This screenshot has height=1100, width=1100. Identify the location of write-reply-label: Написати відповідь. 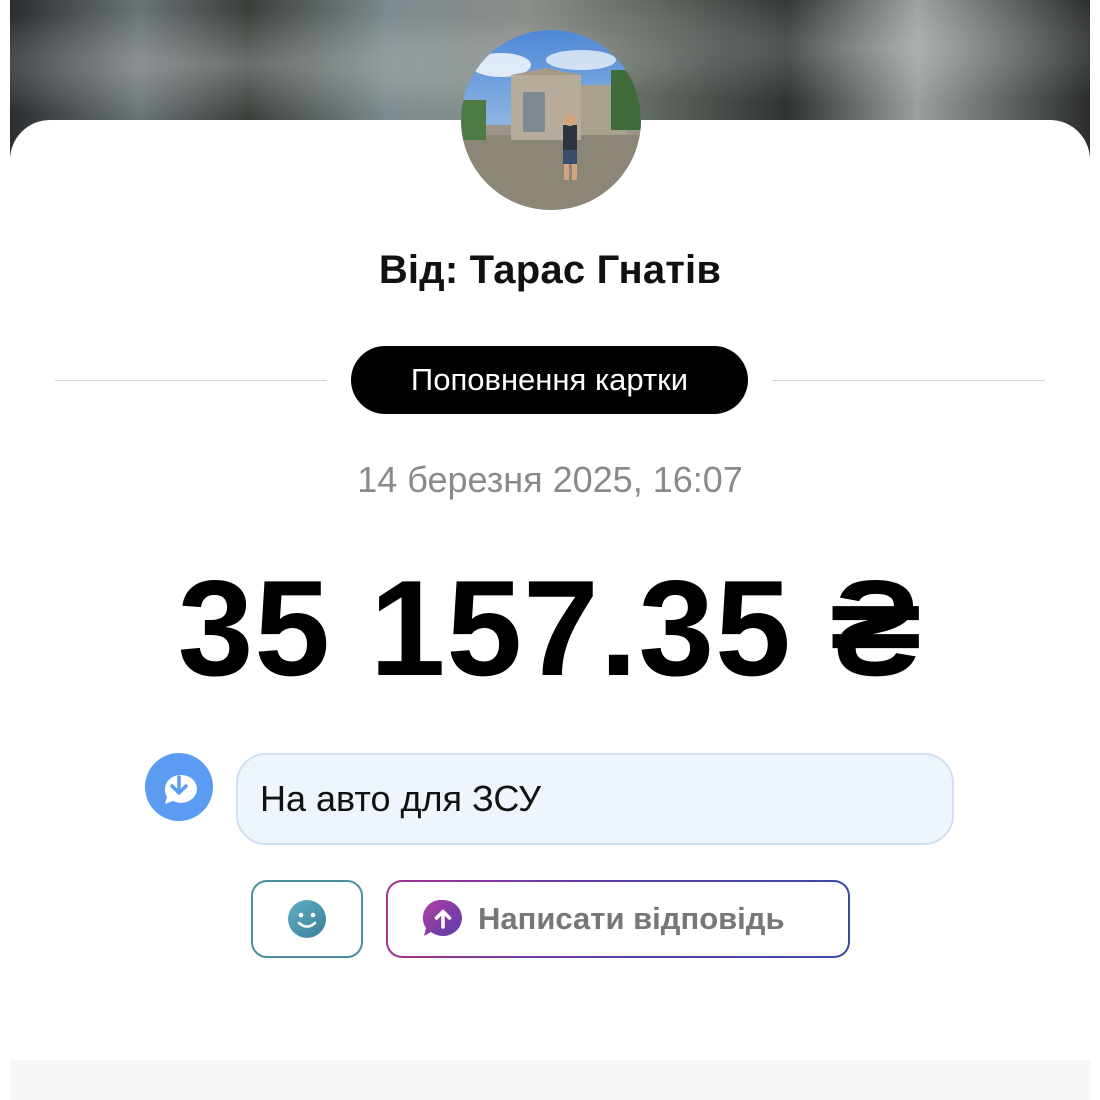
(631, 918).